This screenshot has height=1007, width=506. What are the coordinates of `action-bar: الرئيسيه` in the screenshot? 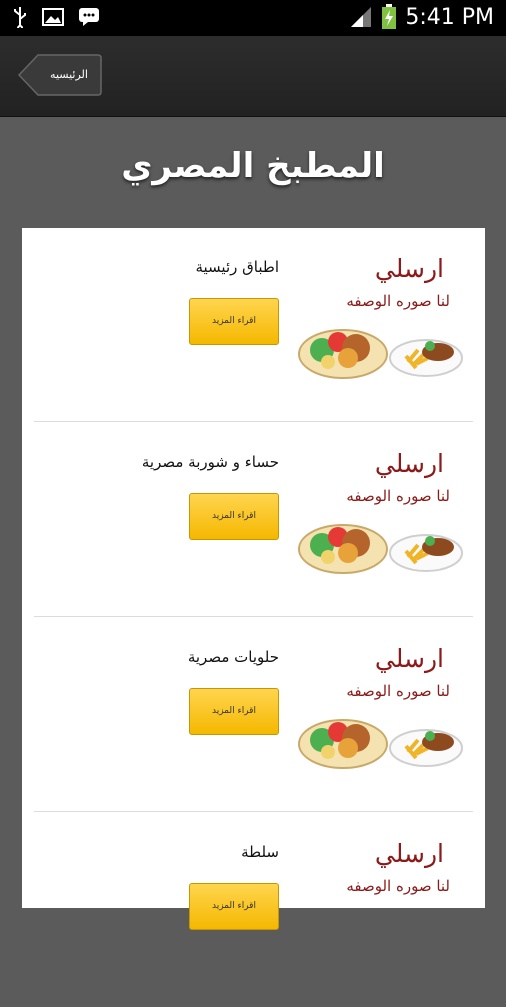 It's located at (253, 76).